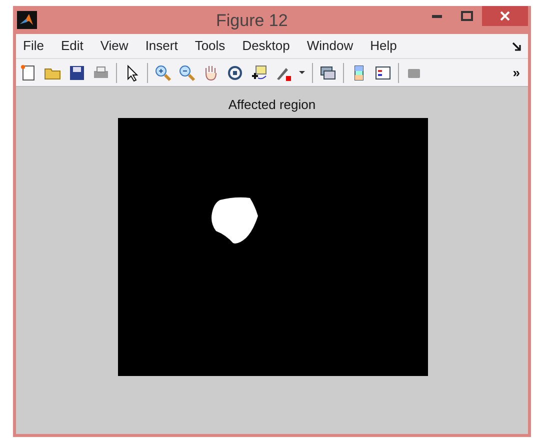  Describe the element at coordinates (272, 105) in the screenshot. I see `axes-title: Affected region` at that location.